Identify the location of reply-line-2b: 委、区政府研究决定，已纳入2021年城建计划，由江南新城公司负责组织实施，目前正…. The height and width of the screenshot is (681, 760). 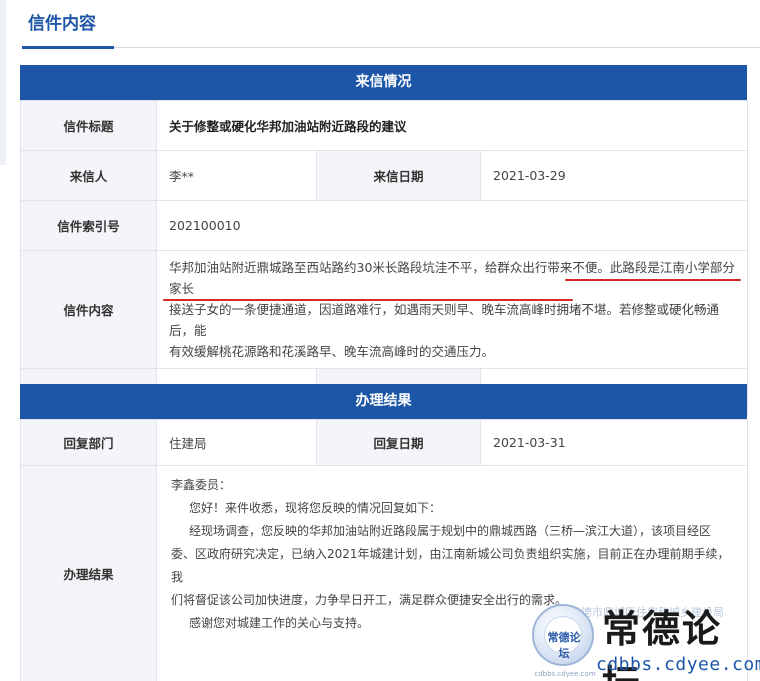
(450, 565).